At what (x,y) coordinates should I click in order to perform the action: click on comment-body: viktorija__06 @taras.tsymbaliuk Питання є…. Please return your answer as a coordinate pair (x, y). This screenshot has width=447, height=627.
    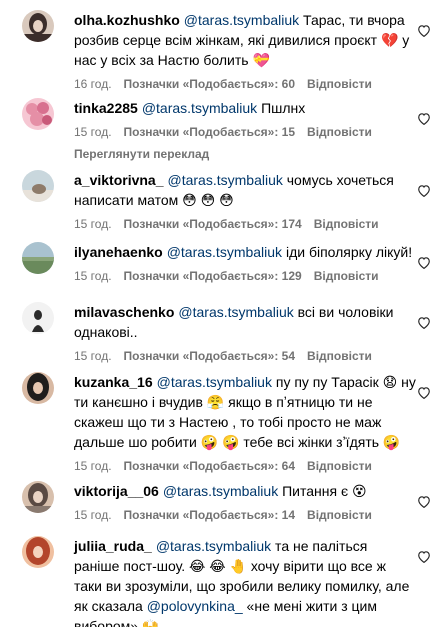
    Looking at the image, I should click on (245, 502).